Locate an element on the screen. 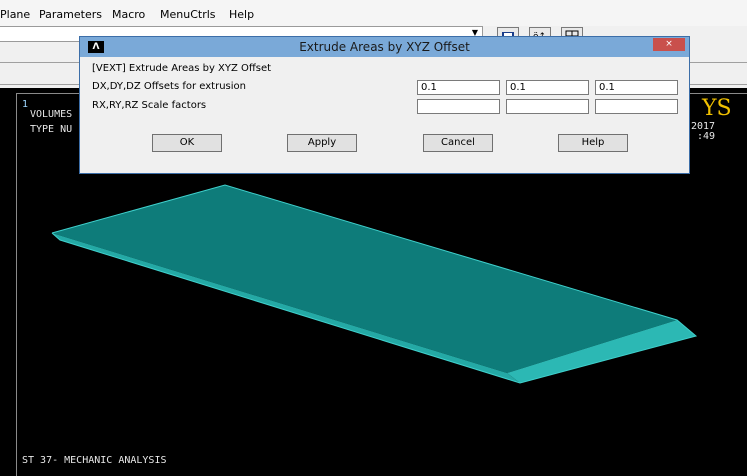 The width and height of the screenshot is (747, 476). ok-button: OK is located at coordinates (187, 143).